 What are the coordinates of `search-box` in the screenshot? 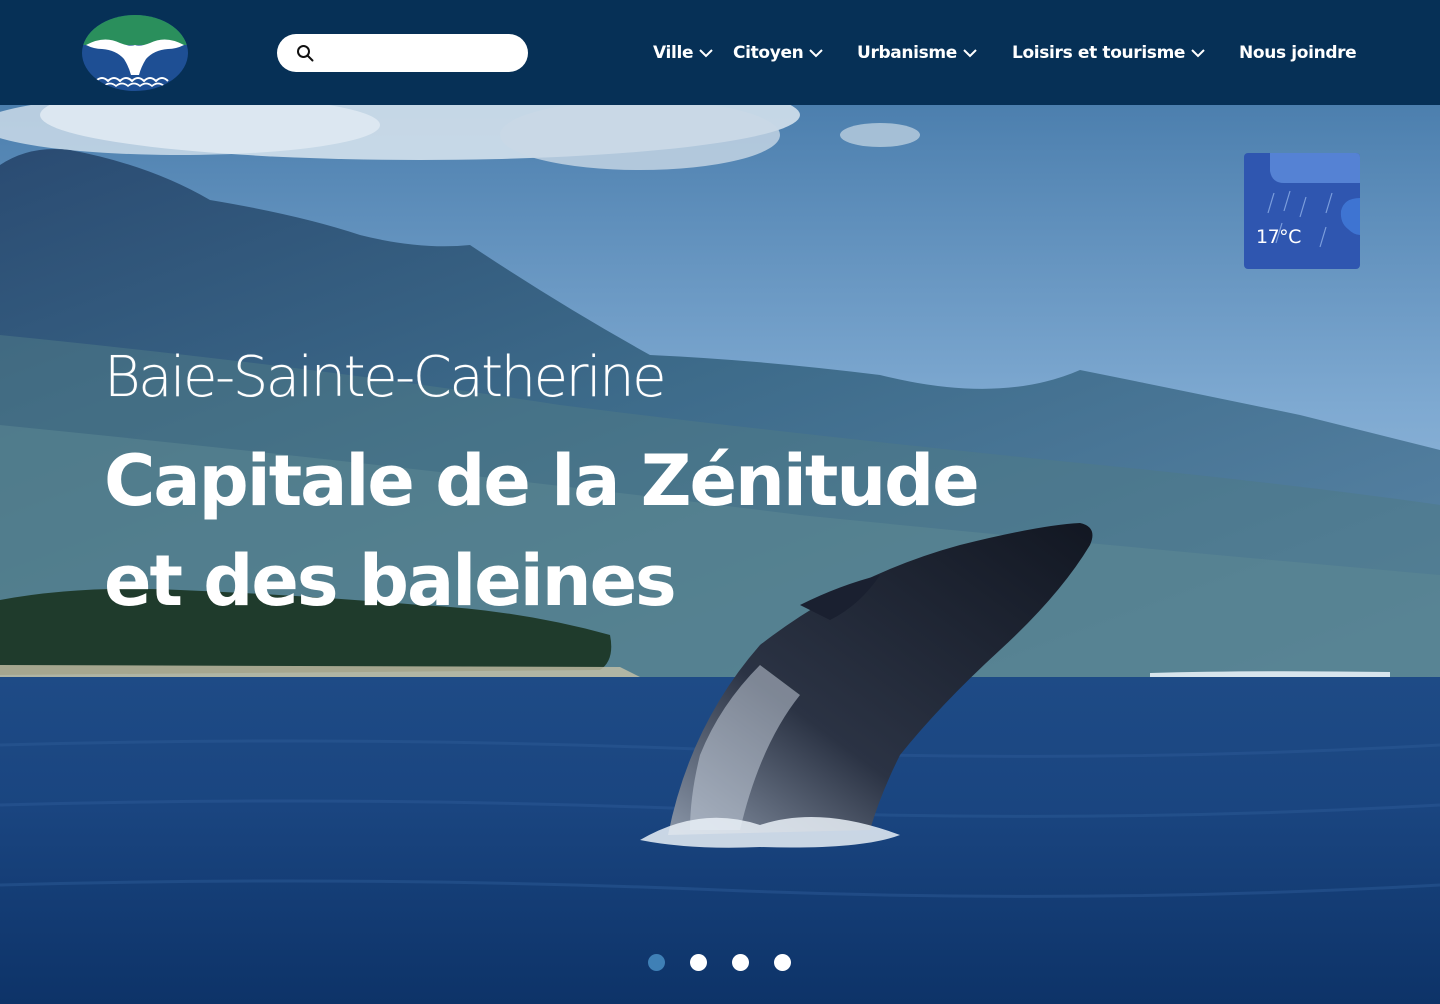 It's located at (402, 53).